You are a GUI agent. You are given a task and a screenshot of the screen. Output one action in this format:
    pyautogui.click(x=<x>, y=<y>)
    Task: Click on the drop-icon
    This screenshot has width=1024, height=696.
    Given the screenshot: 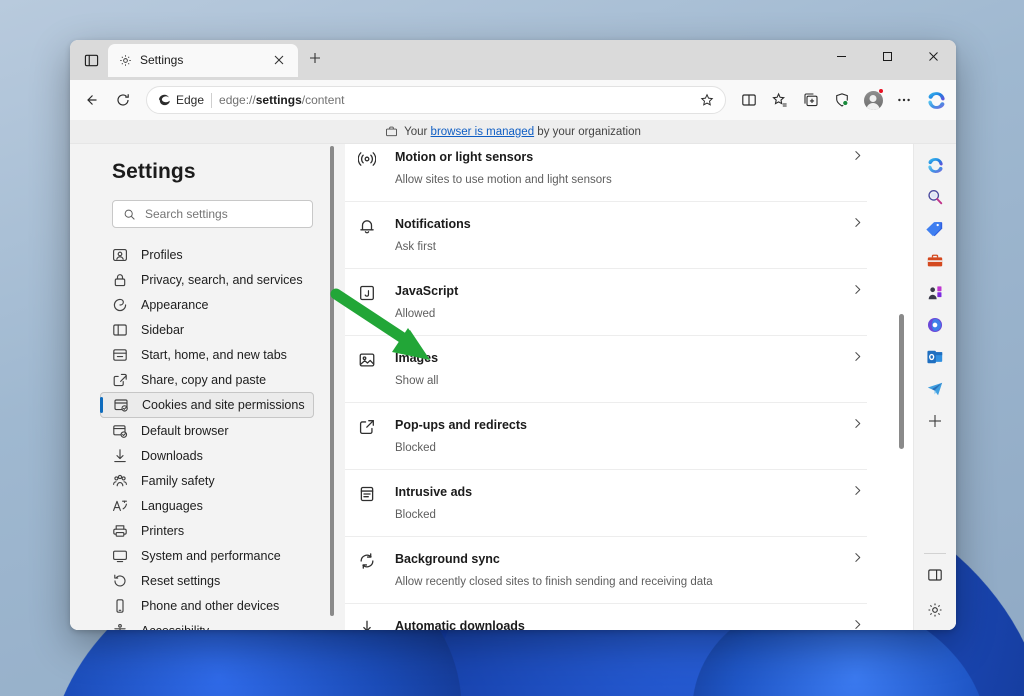 What is the action you would take?
    pyautogui.click(x=935, y=389)
    